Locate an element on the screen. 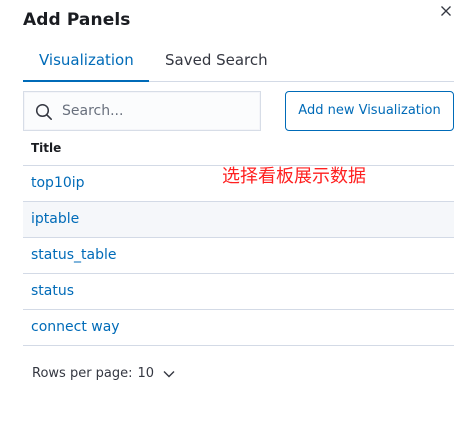 The image size is (476, 422). tab-saved-search: Saved Search is located at coordinates (219, 62).